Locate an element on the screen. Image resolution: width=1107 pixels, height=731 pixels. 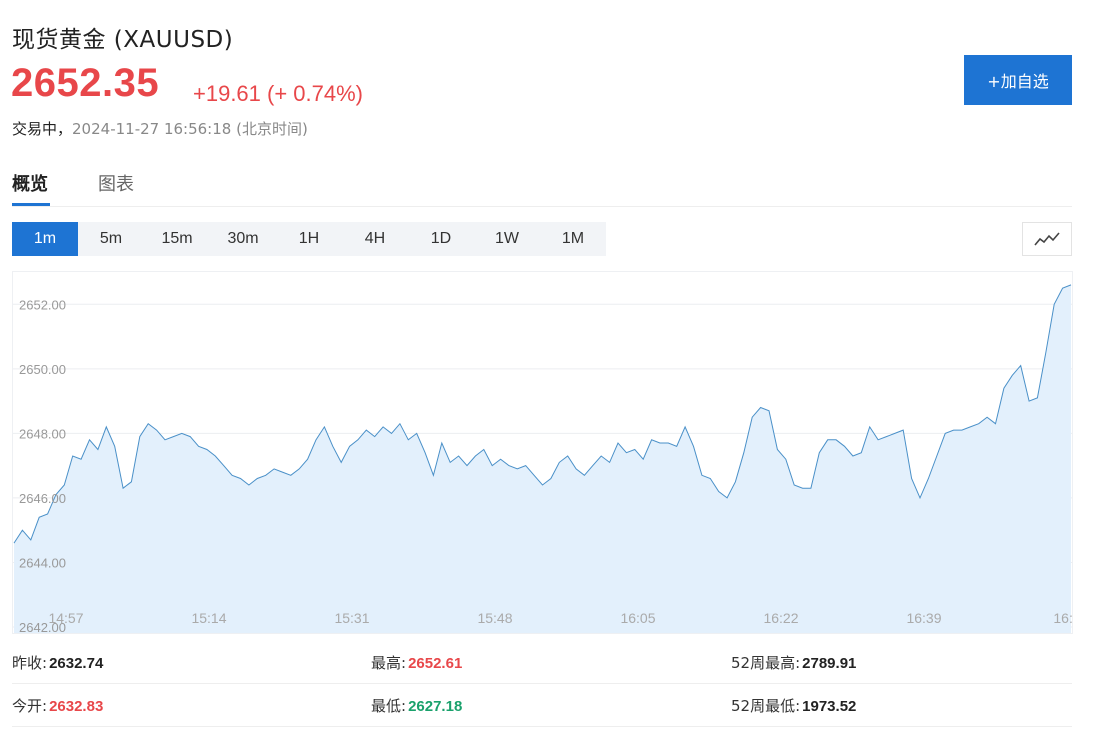
period-1h: 1H is located at coordinates (309, 239).